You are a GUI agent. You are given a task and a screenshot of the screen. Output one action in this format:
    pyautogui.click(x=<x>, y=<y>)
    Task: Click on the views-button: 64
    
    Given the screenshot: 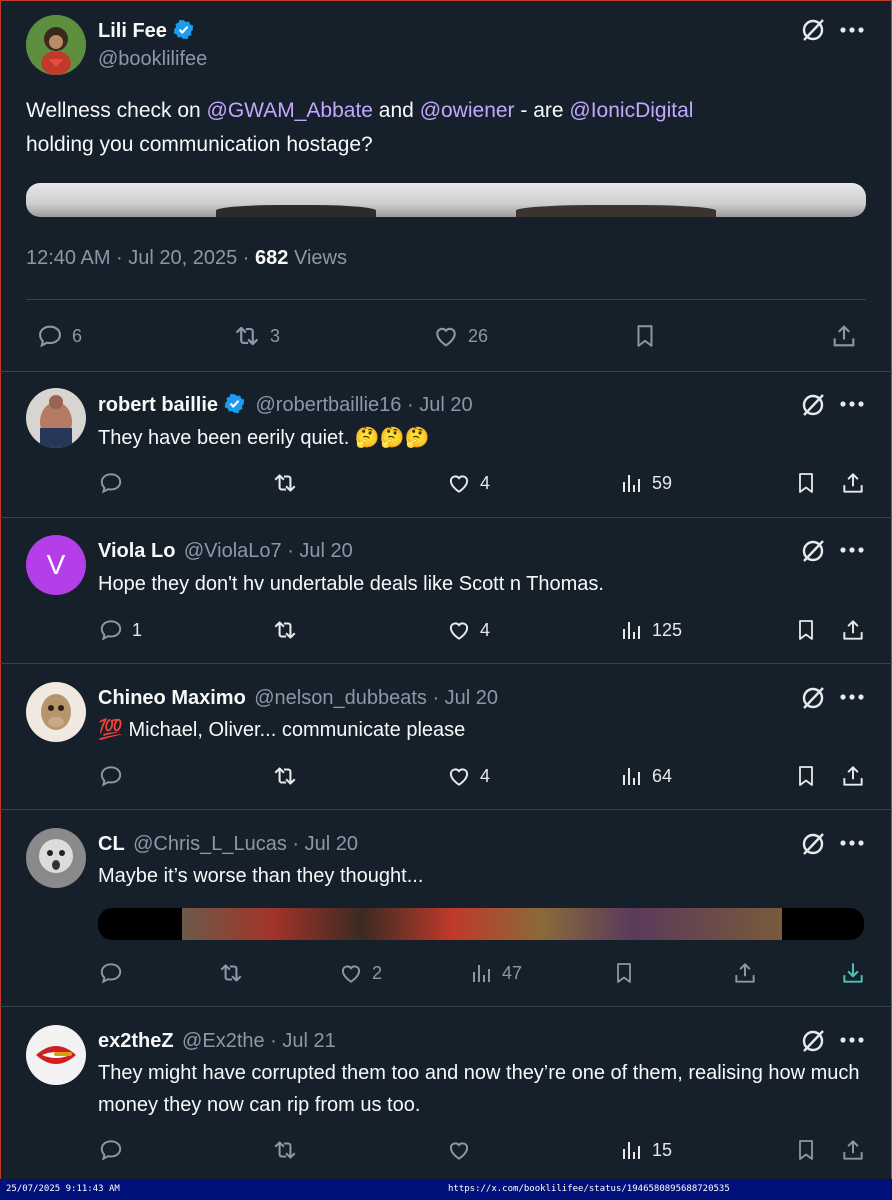 What is the action you would take?
    pyautogui.click(x=646, y=776)
    